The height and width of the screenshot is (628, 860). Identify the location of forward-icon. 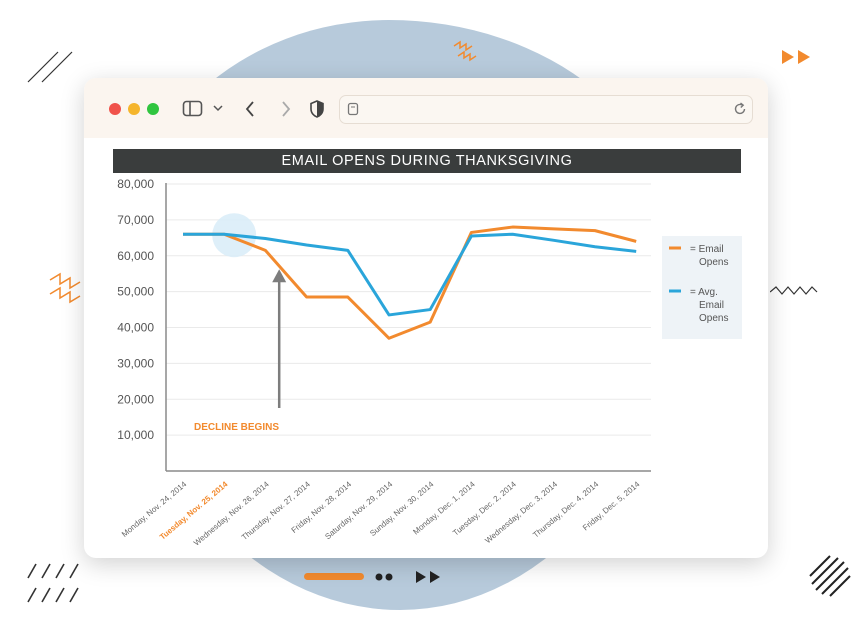
(286, 109).